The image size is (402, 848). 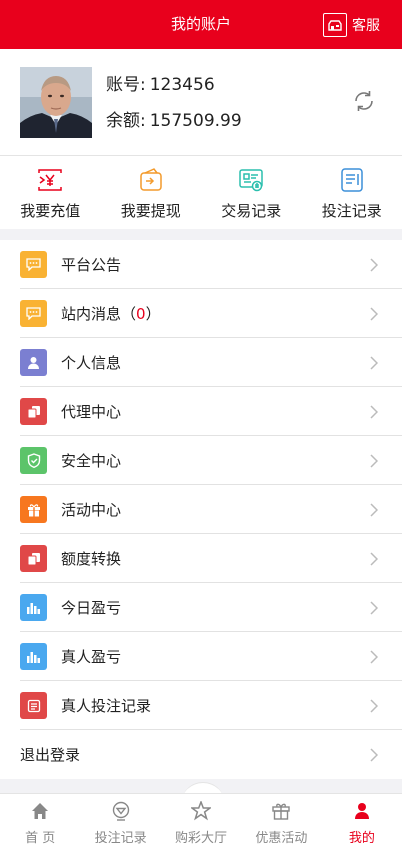 I want to click on tab-label: 首 页, so click(x=40, y=838).